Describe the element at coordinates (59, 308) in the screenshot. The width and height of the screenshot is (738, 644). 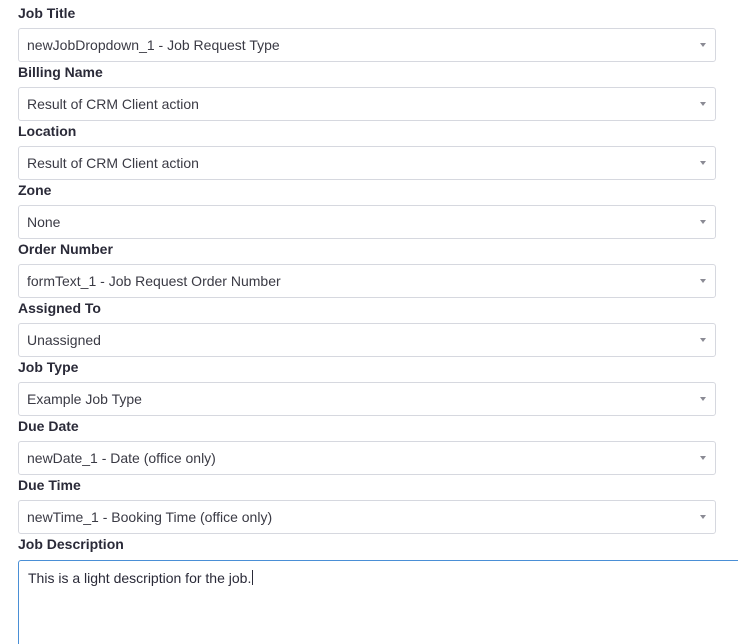
I see `assigned-to-label: Assigned To` at that location.